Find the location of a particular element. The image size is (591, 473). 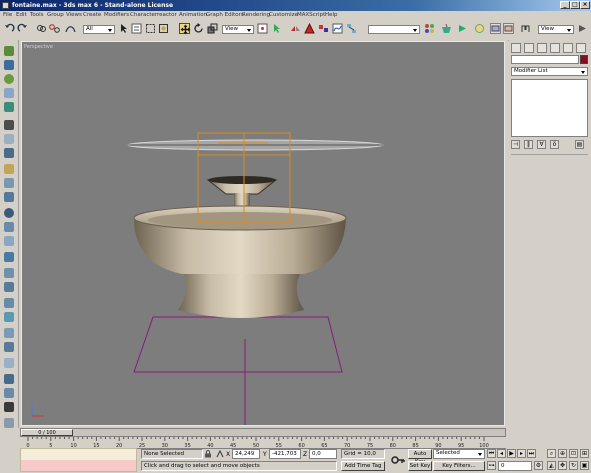

motion-tab-icon is located at coordinates (555, 48).